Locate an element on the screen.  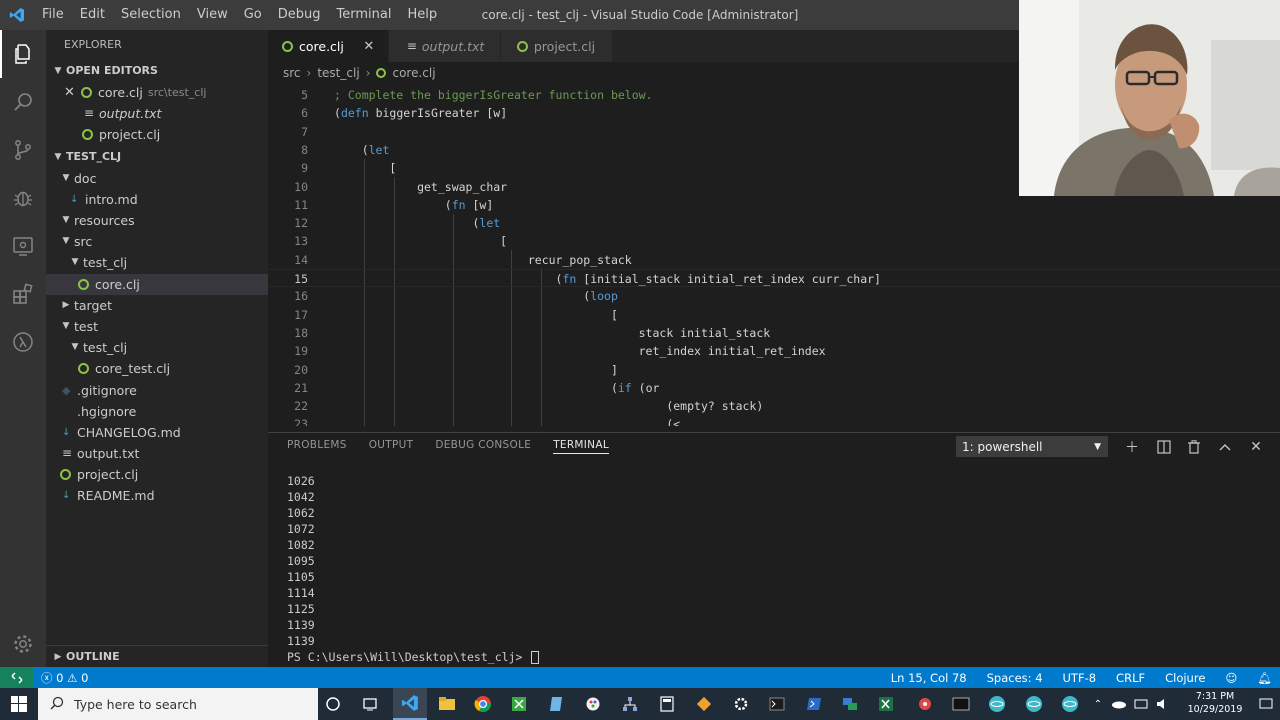
paint-app-icon is located at coordinates (593, 704).